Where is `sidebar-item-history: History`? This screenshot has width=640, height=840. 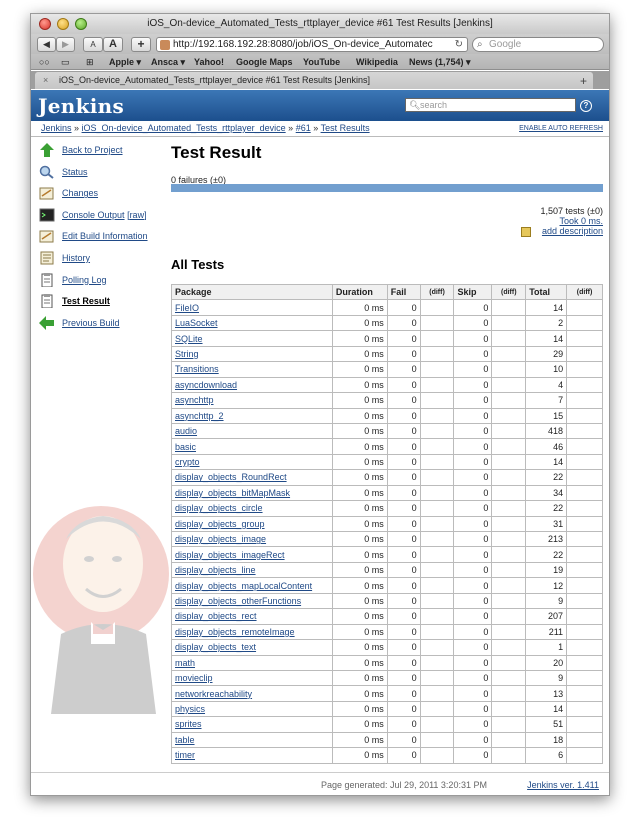
sidebar-item-history: History is located at coordinates (105, 261).